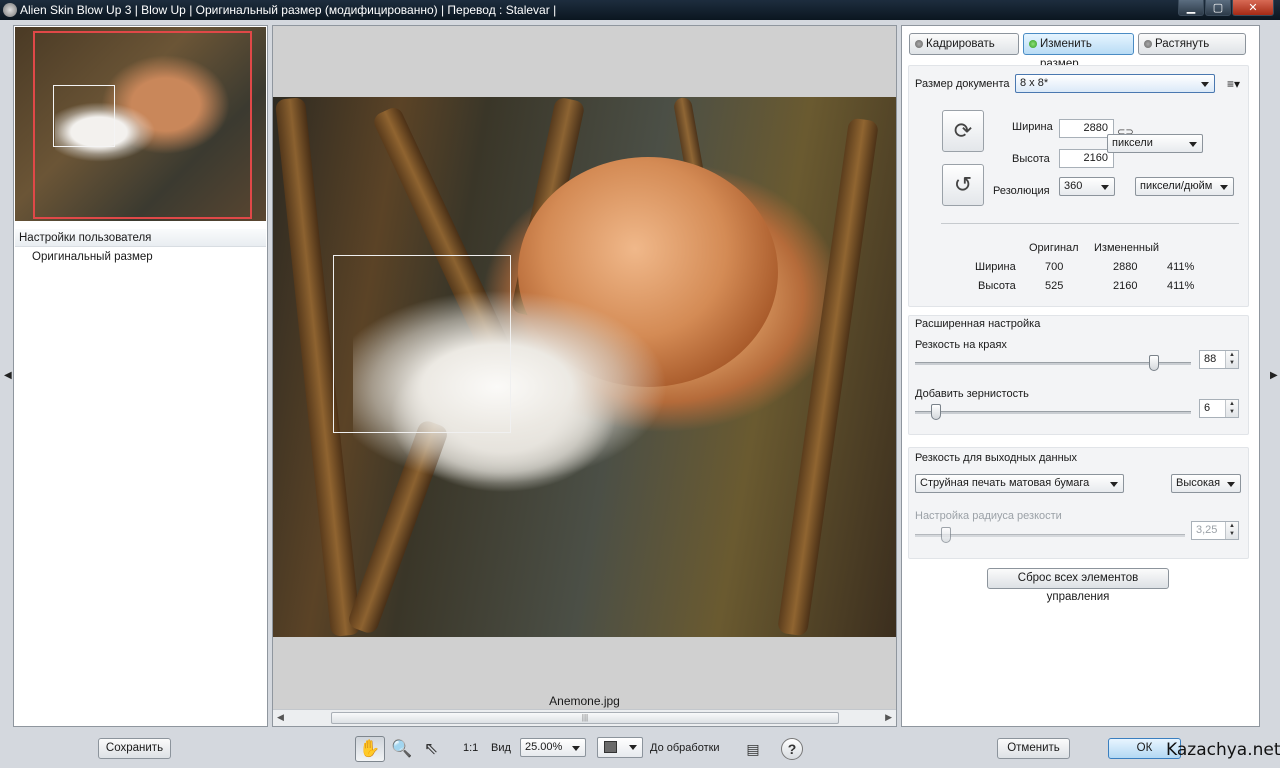 This screenshot has height=768, width=1280. I want to click on zoom-tool-icon: 🔍, so click(402, 749).